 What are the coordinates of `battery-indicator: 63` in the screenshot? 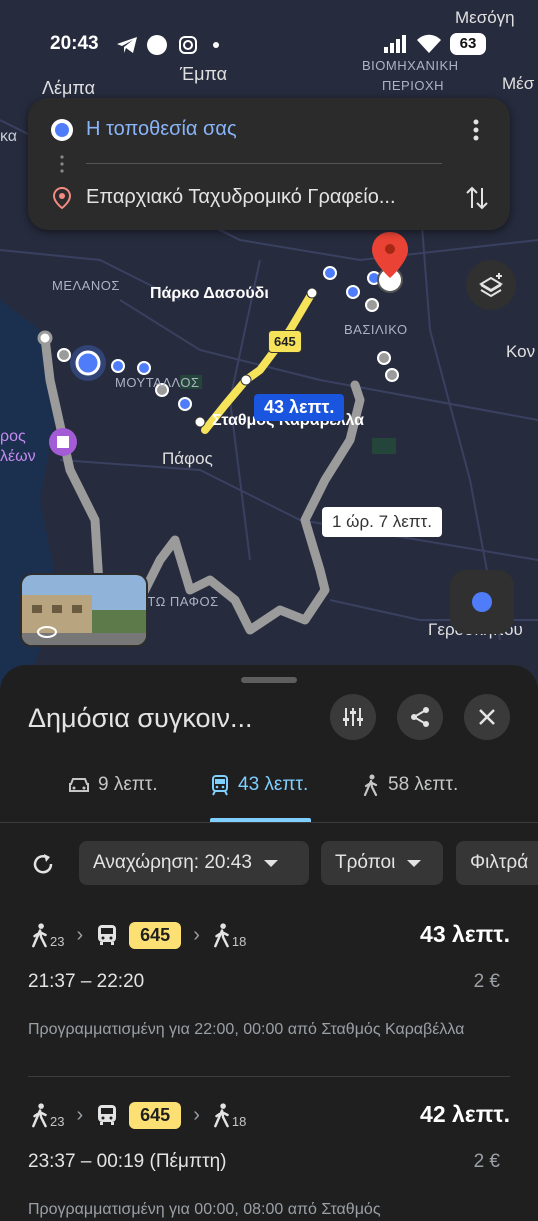 It's located at (468, 44).